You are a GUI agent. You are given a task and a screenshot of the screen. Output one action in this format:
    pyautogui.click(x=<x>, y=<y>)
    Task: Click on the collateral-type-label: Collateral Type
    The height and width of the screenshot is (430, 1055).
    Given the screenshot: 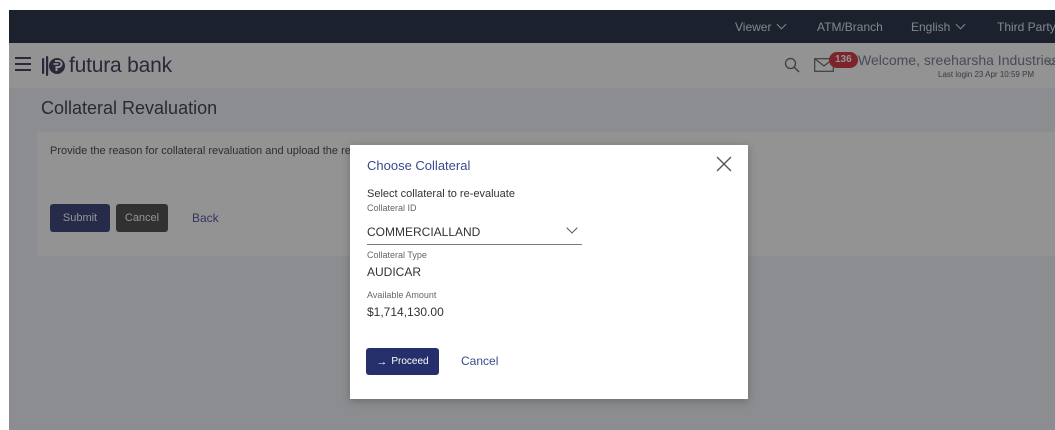 What is the action you would take?
    pyautogui.click(x=397, y=255)
    